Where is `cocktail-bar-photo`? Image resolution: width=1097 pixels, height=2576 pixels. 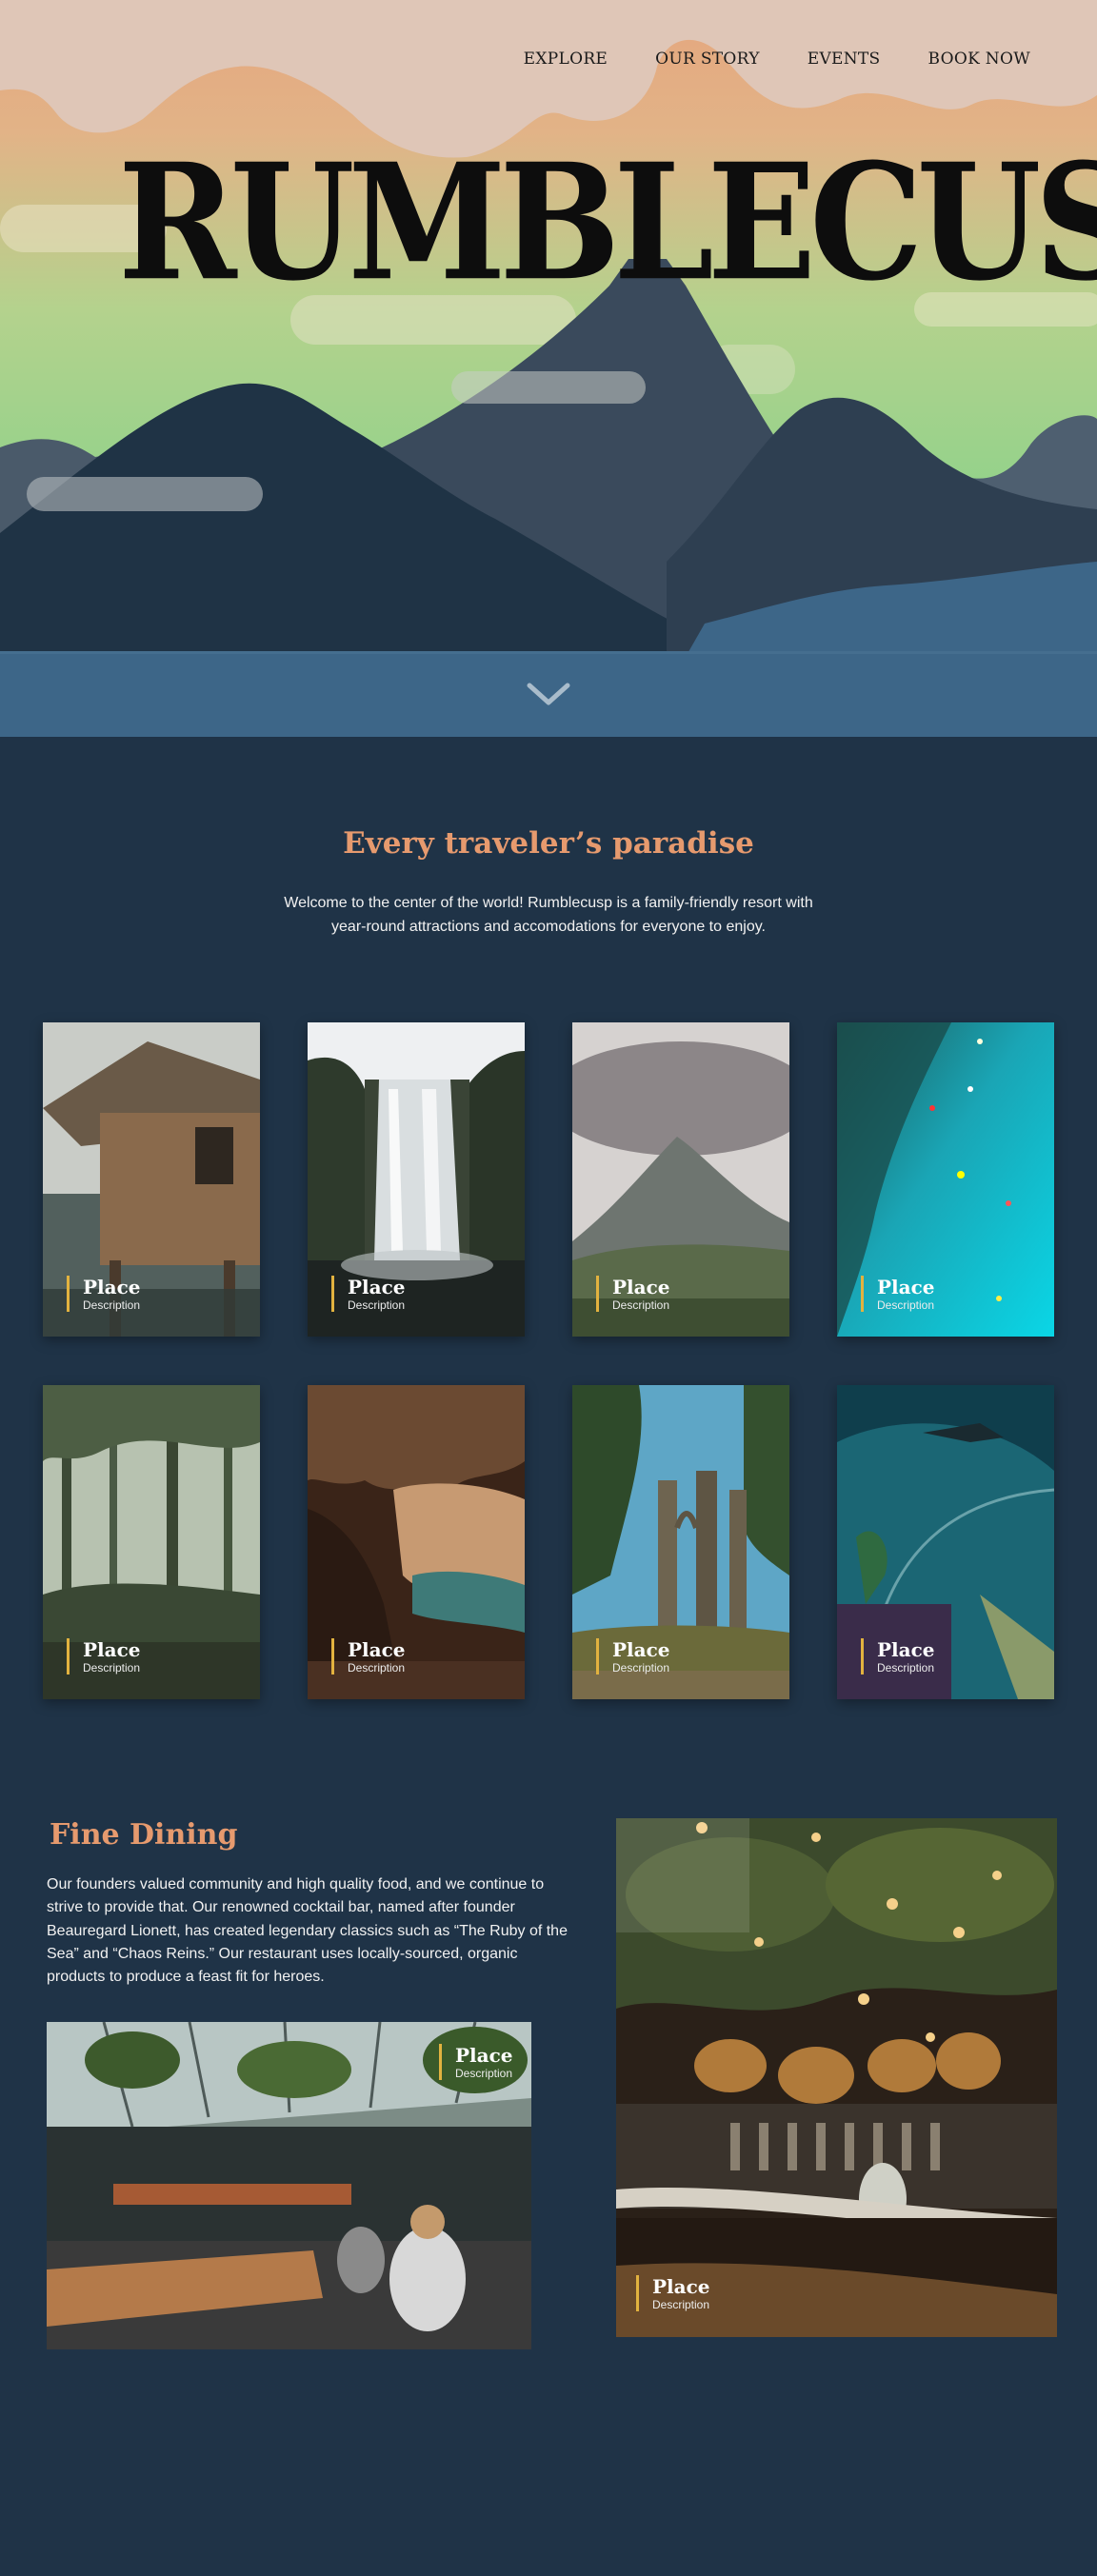
cocktail-bar-photo is located at coordinates (836, 2077).